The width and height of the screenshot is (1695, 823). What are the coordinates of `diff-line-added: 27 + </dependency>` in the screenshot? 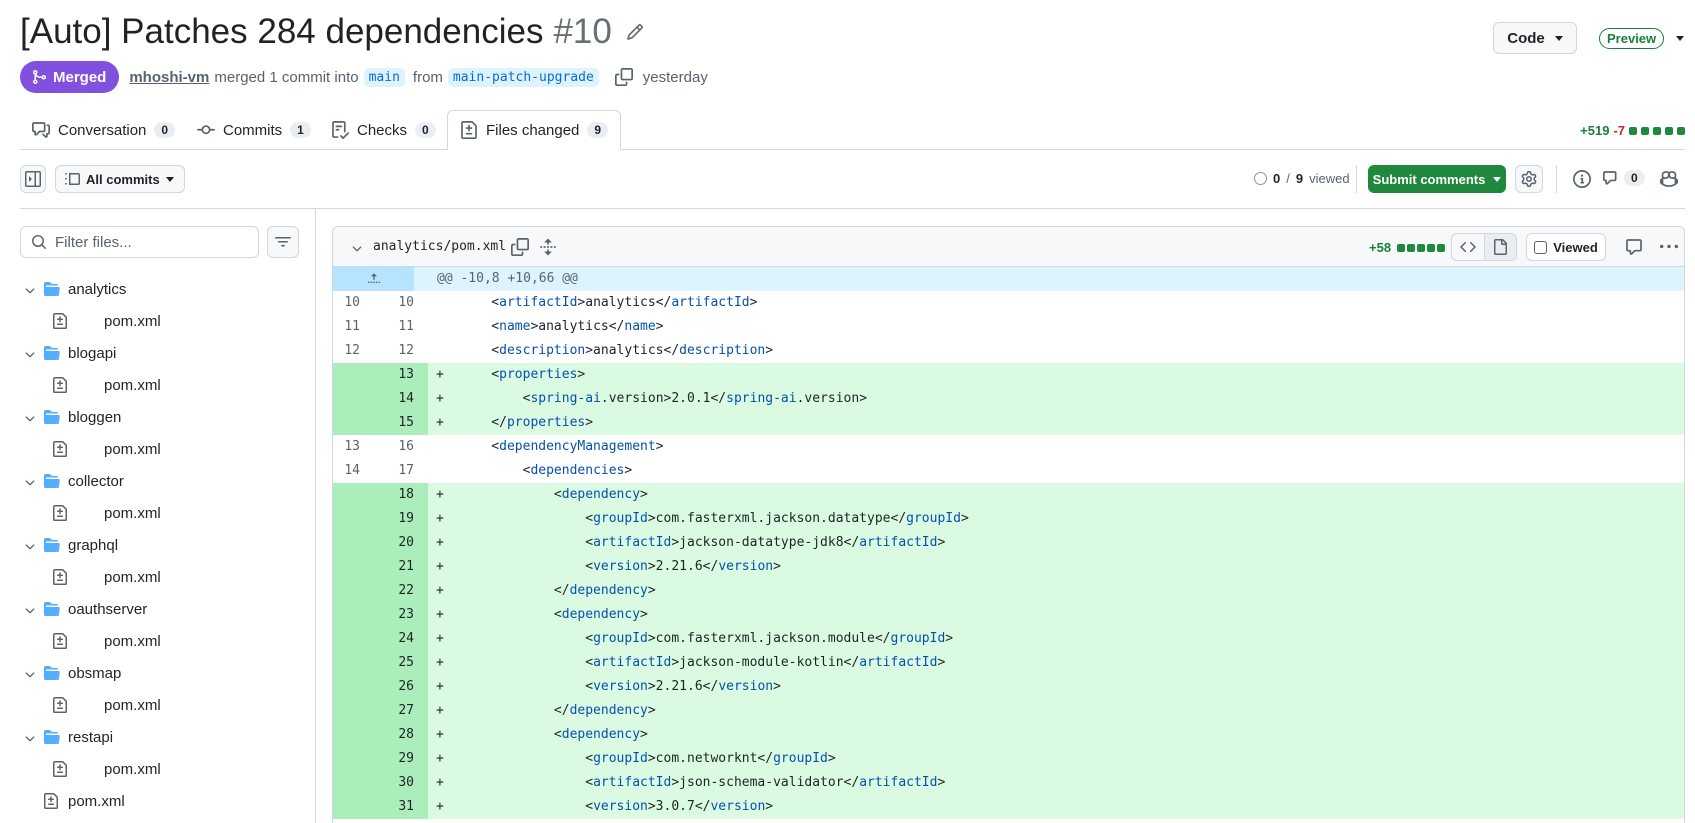 It's located at (1008, 711).